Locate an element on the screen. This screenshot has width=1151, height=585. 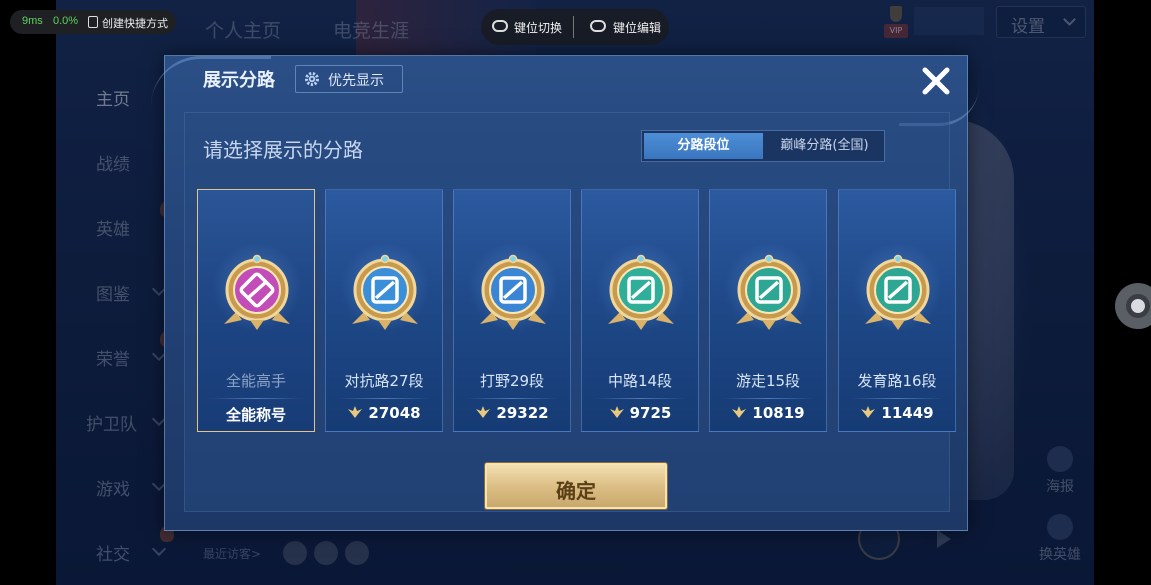
confirm-label: 确定 is located at coordinates (576, 491).